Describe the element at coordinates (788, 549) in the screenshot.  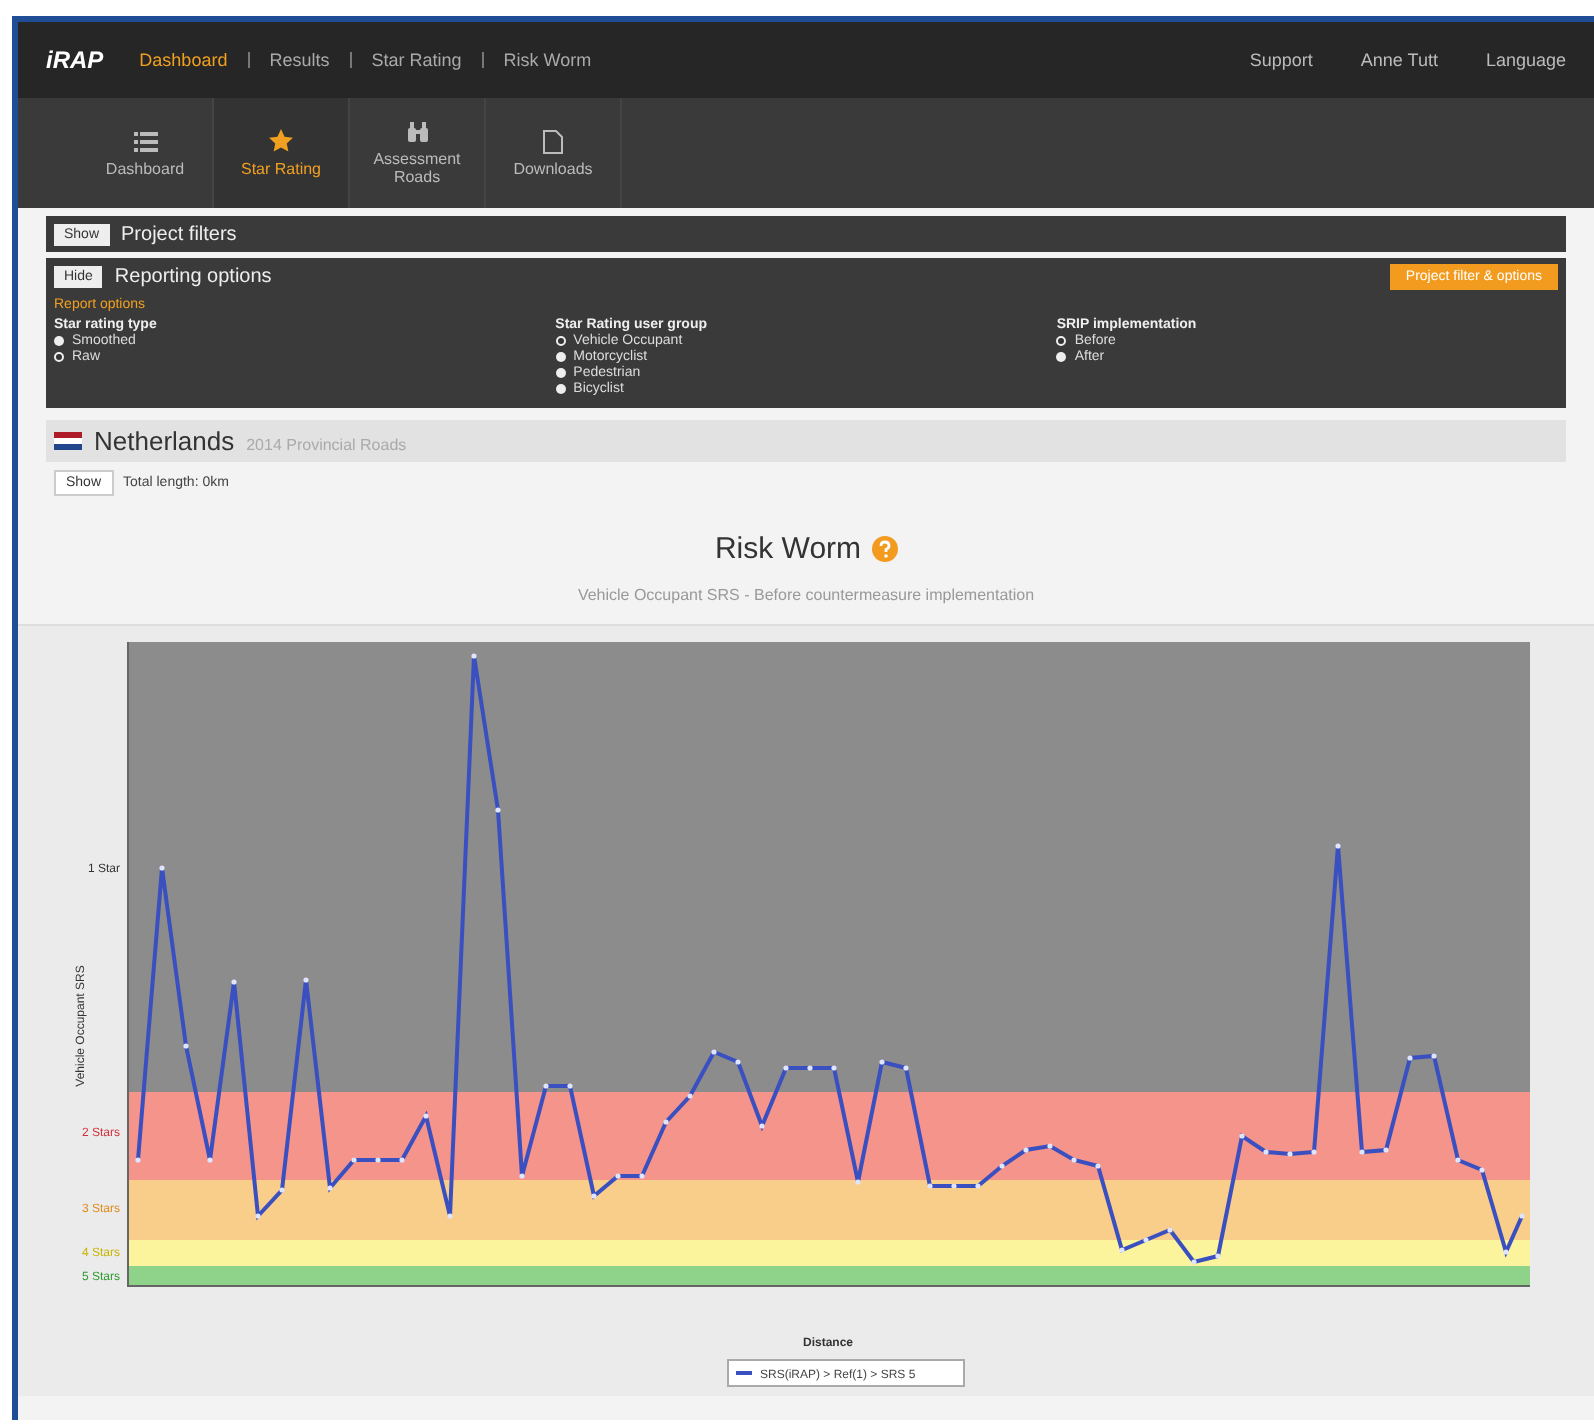
I see `chart-title: Risk Worm` at that location.